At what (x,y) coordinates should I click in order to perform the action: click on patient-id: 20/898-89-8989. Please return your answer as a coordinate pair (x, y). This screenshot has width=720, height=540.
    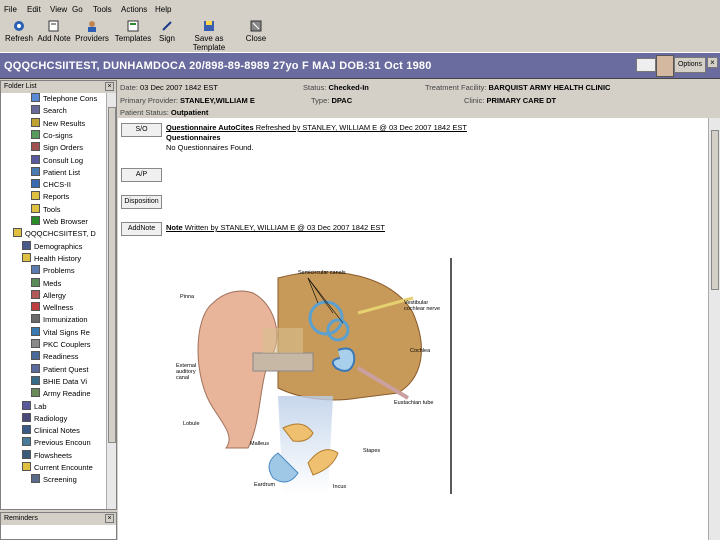
    Looking at the image, I should click on (229, 66).